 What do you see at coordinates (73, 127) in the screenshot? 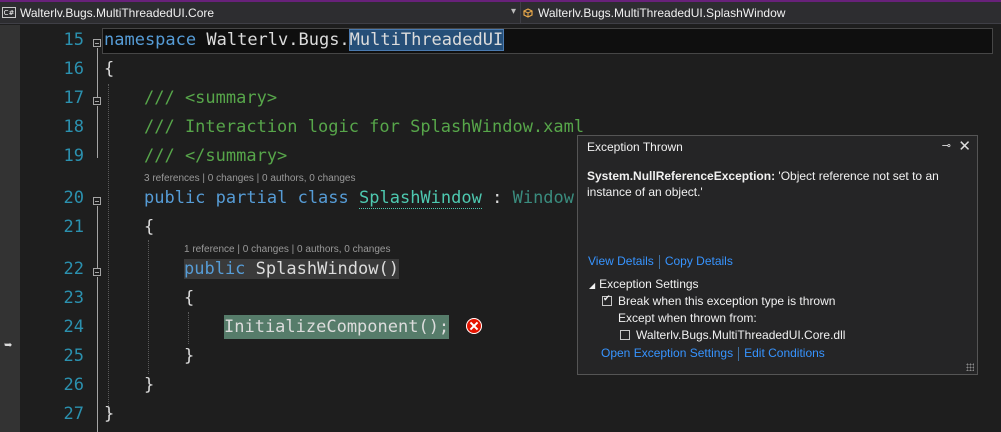
I see `line-number: 18` at bounding box center [73, 127].